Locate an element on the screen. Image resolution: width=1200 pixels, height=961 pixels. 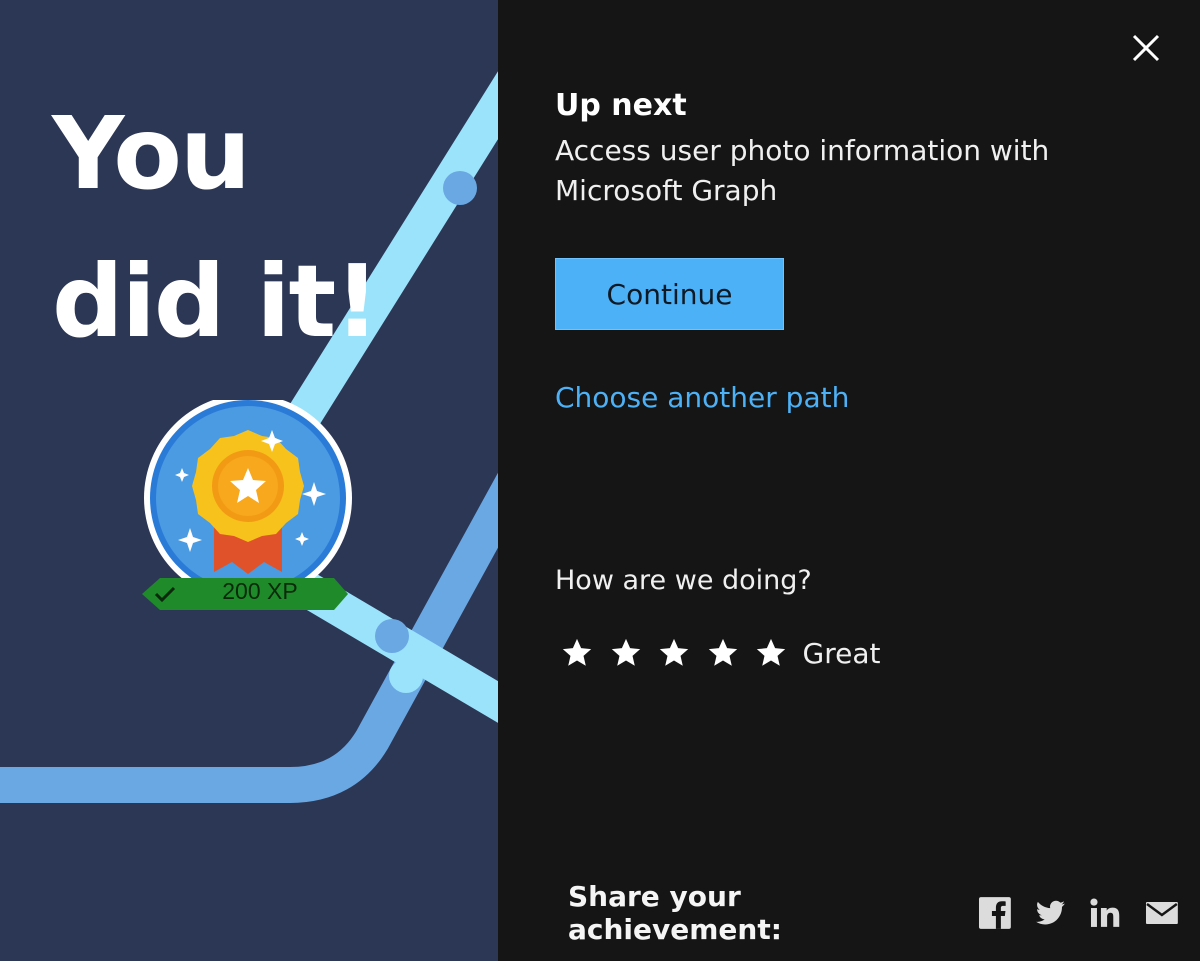
rating-label: Great is located at coordinates (841, 653).